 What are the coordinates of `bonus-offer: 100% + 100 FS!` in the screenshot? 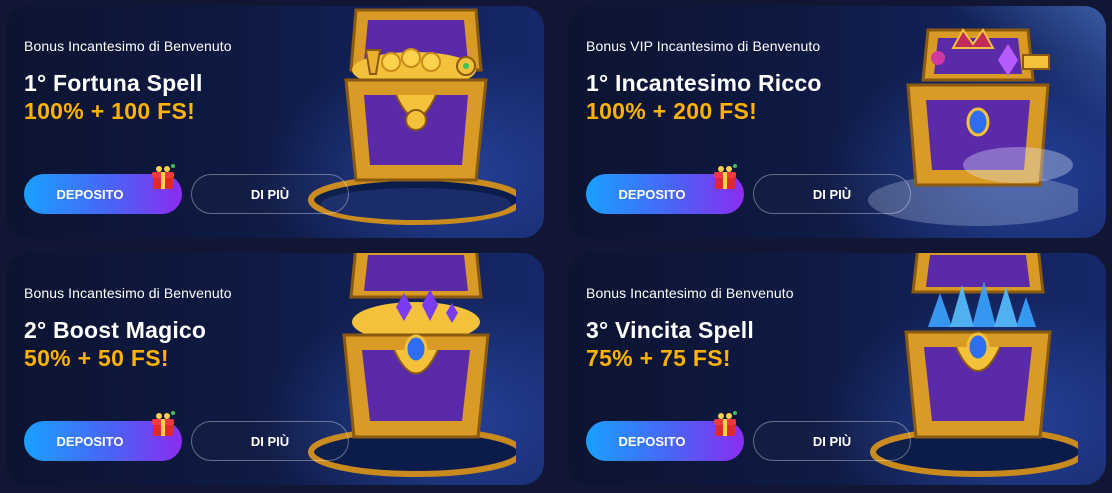 It's located at (110, 111).